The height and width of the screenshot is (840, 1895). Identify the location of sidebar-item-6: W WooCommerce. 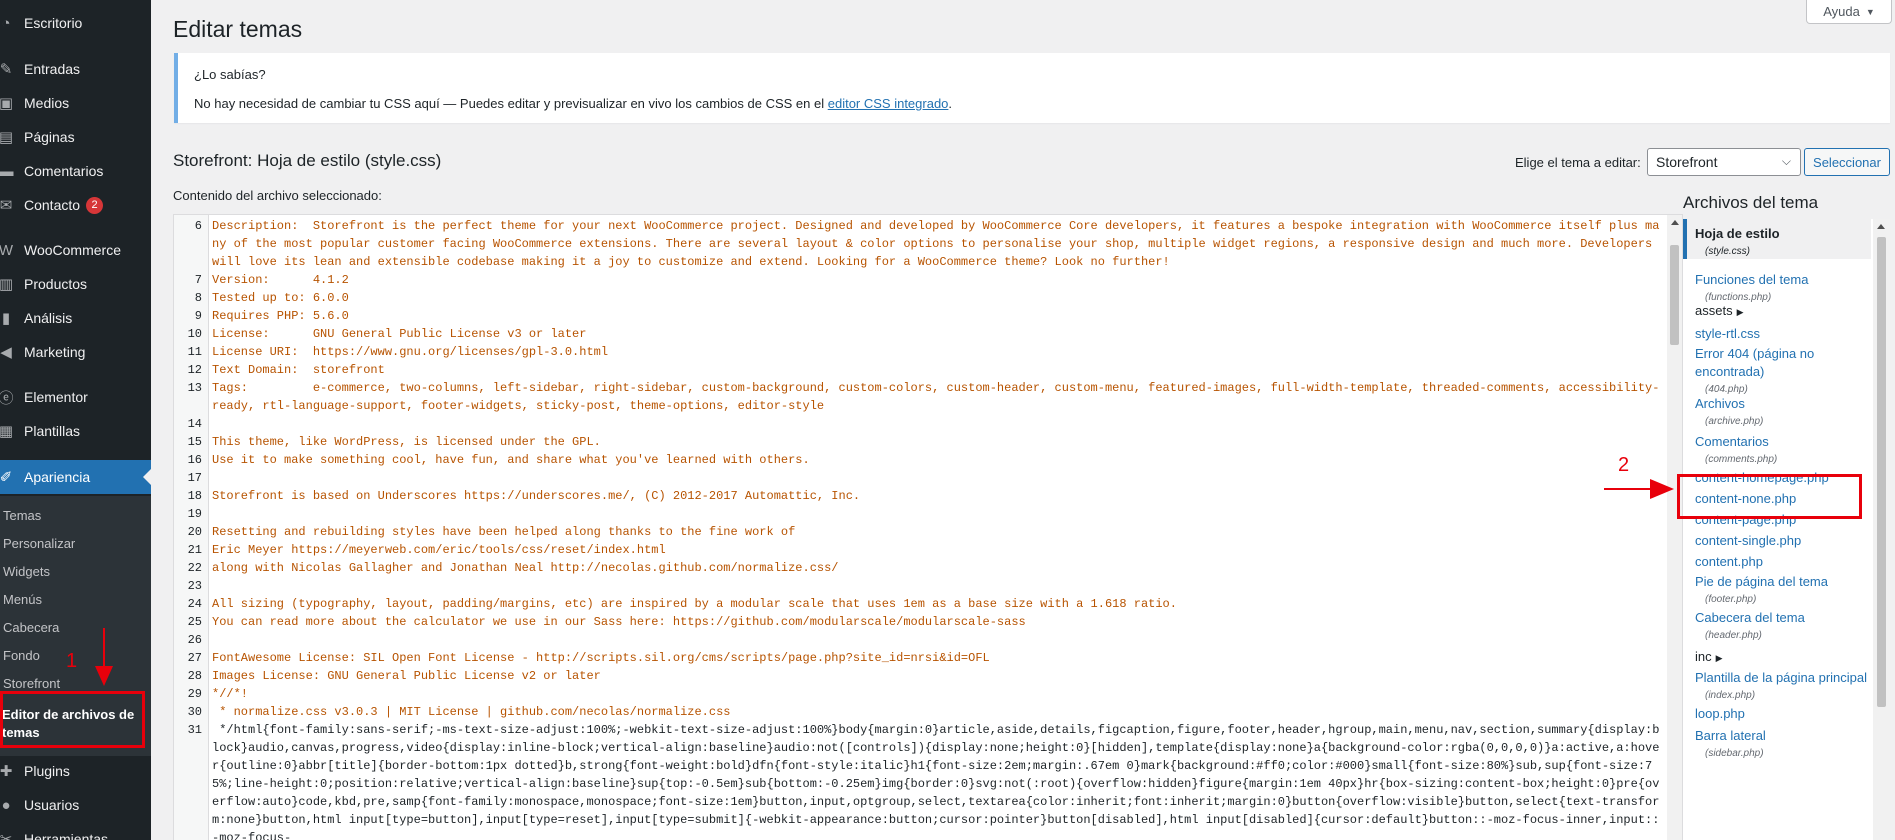
(75, 250).